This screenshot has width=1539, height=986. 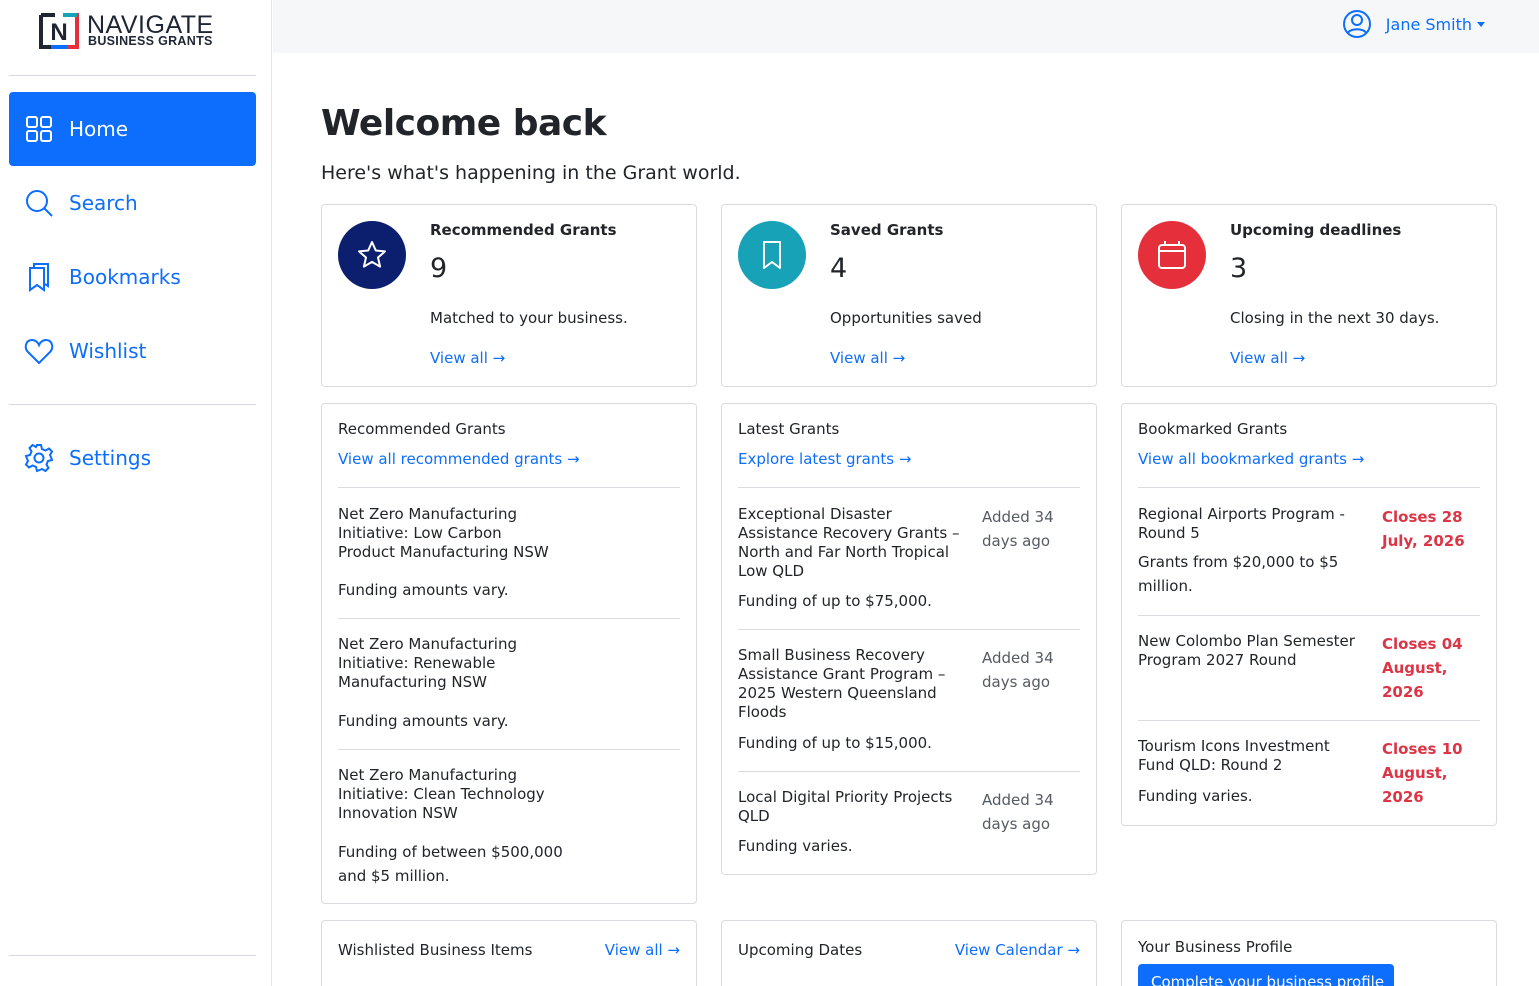 What do you see at coordinates (1248, 524) in the screenshot?
I see `grant-title: Regional Airports Program - Round 5` at bounding box center [1248, 524].